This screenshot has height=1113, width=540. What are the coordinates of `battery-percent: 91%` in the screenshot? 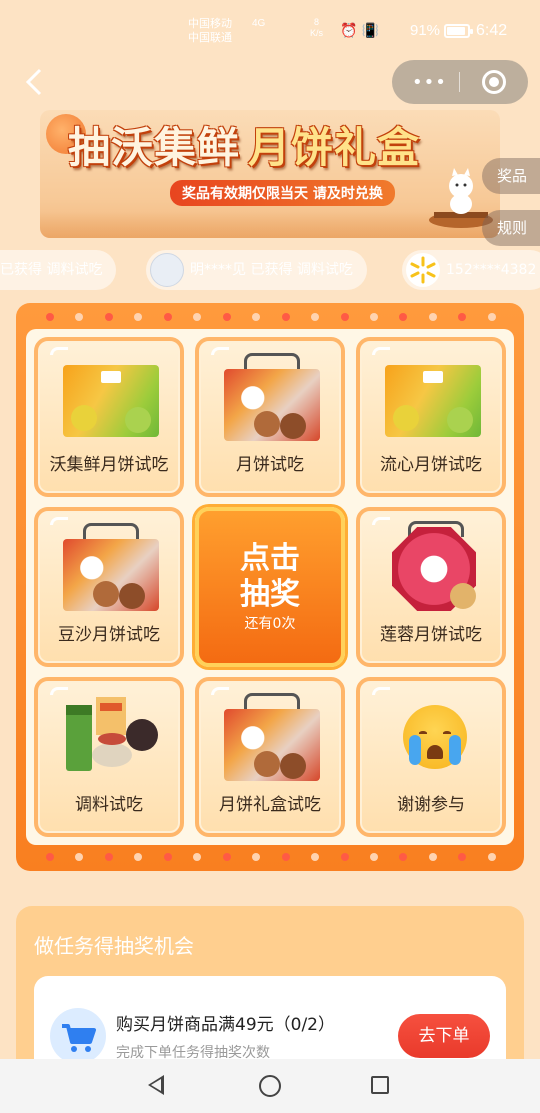 It's located at (425, 30).